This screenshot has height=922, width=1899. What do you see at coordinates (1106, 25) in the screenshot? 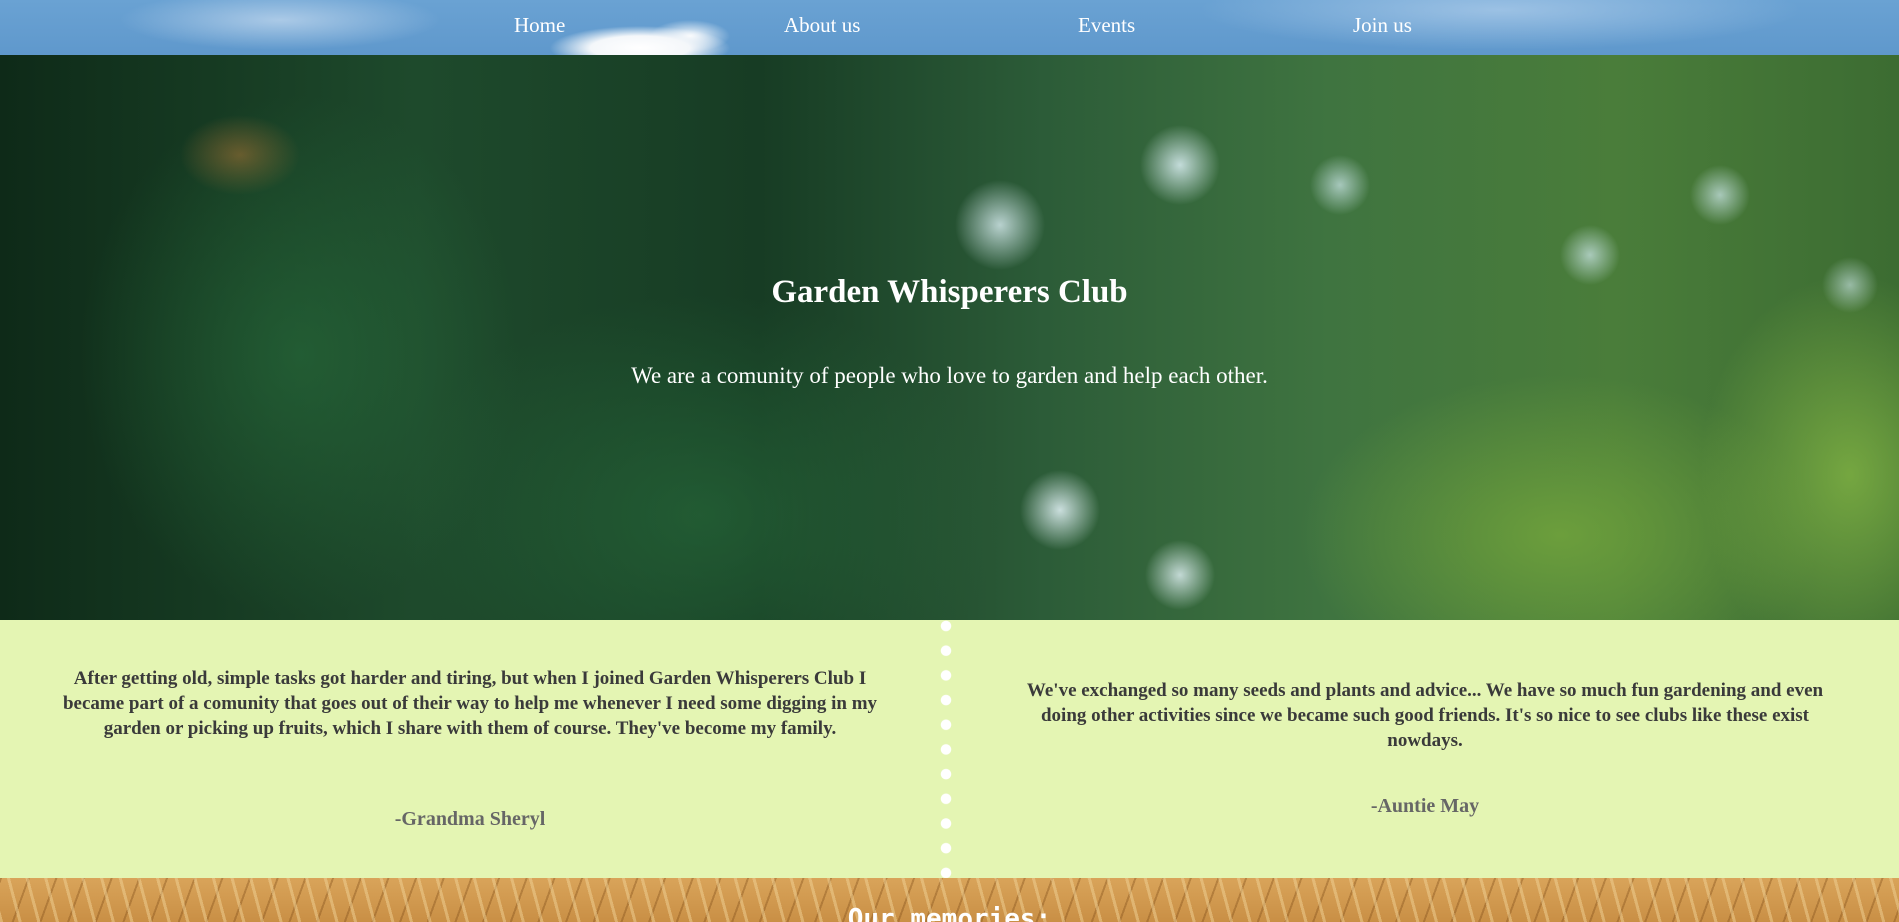
I see `nav-link-events: Events` at bounding box center [1106, 25].